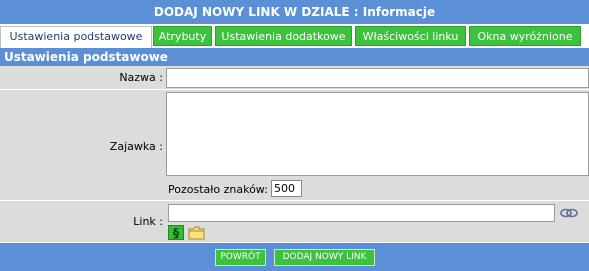 The height and width of the screenshot is (271, 589). Describe the element at coordinates (361, 213) in the screenshot. I see `link-input` at that location.